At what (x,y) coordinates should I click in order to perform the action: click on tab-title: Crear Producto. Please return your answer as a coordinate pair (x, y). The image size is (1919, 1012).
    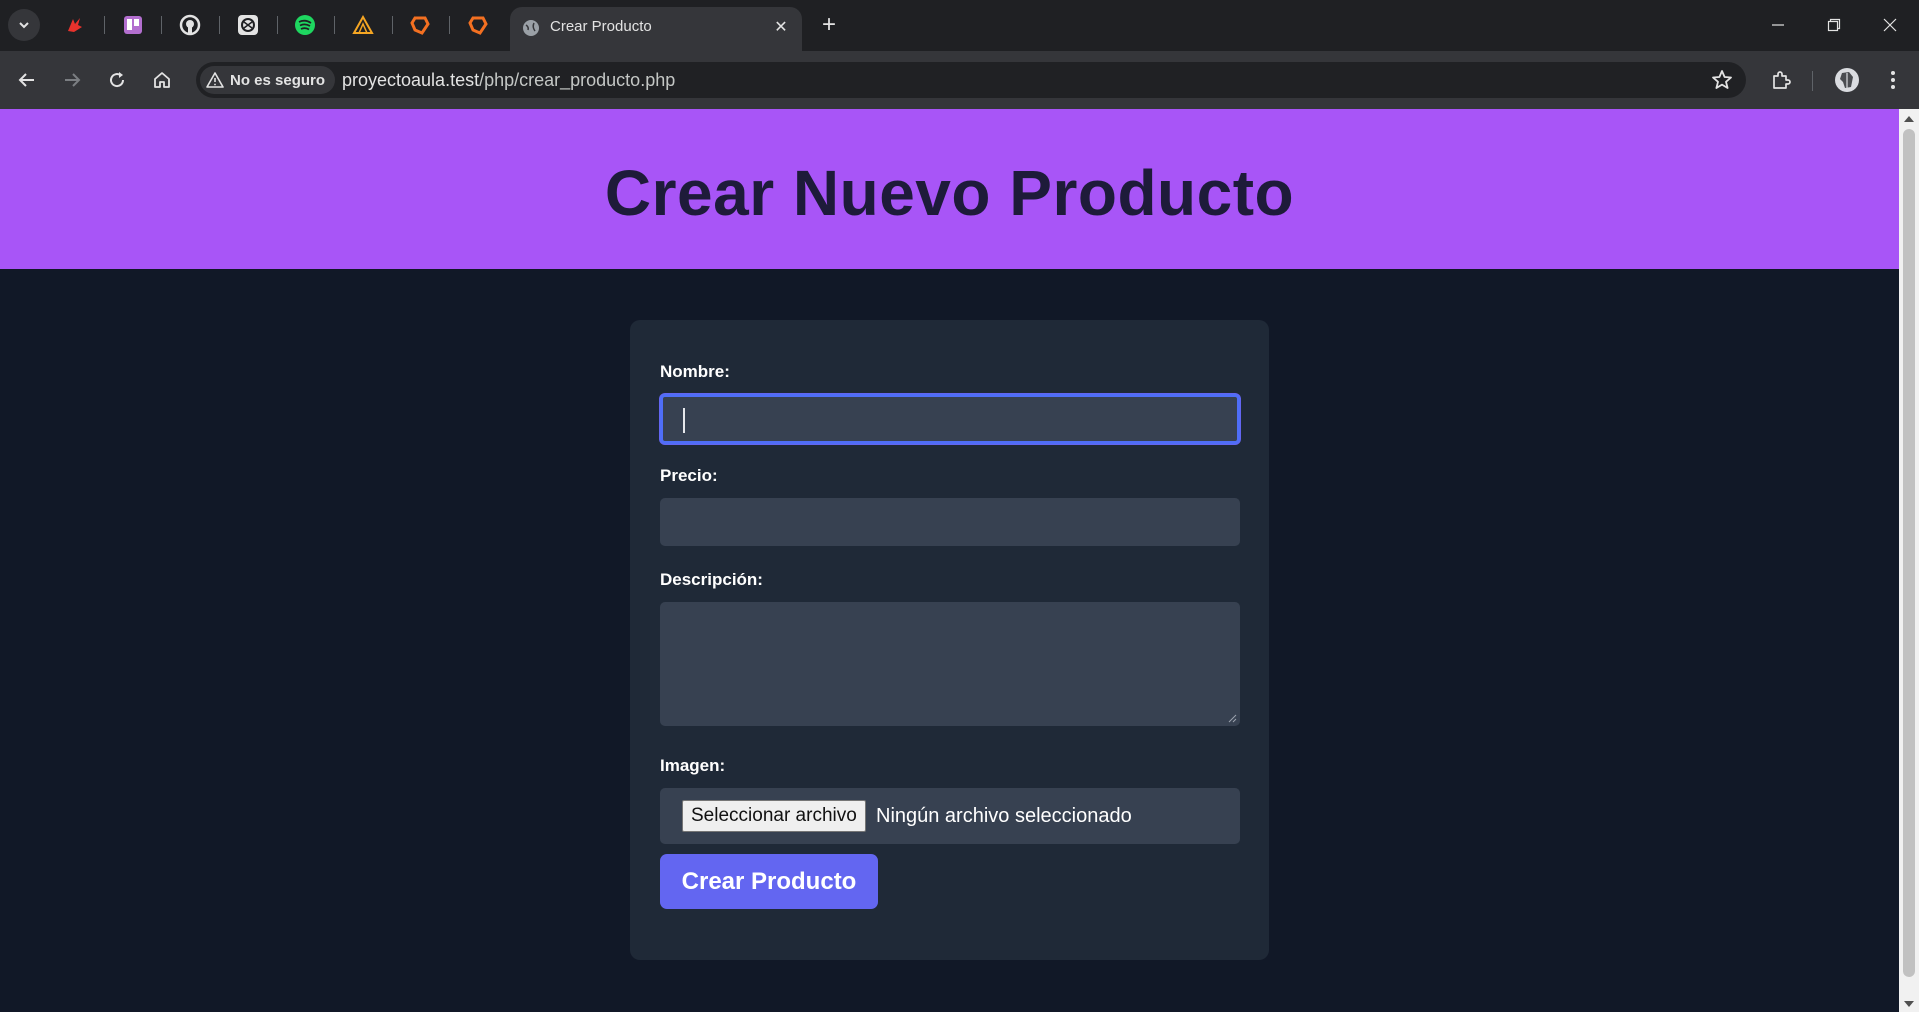
    Looking at the image, I should click on (601, 26).